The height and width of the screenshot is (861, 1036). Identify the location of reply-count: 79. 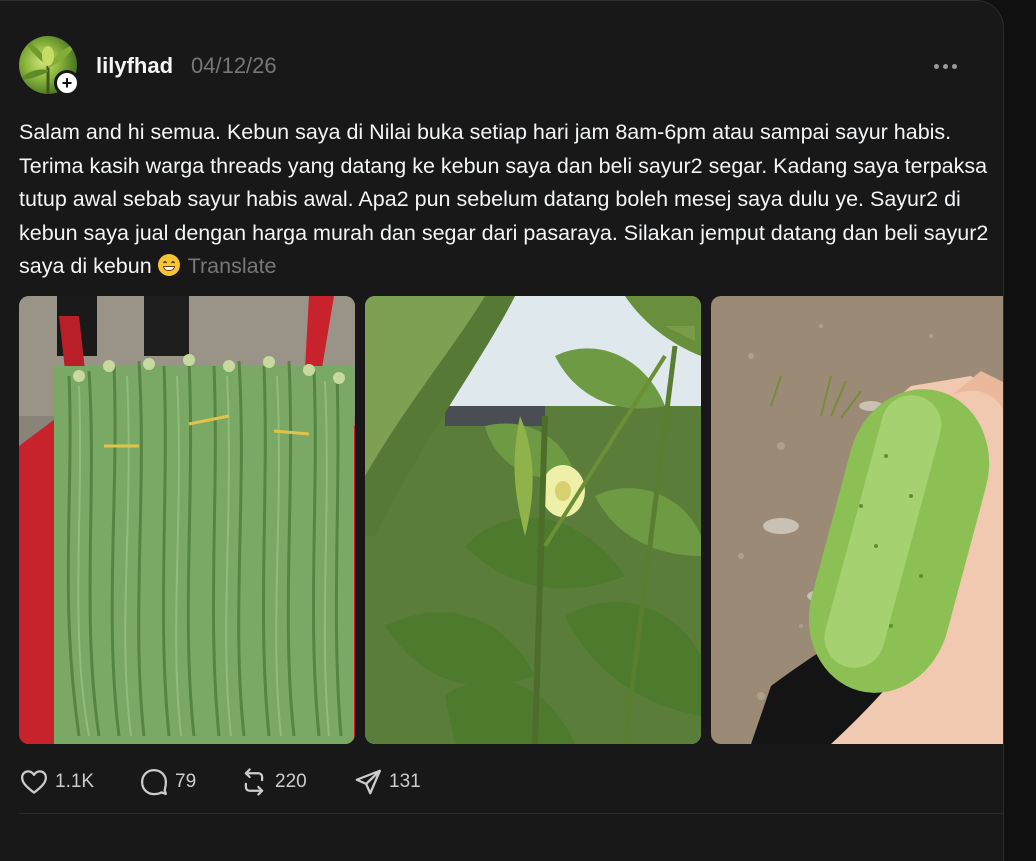
(186, 781).